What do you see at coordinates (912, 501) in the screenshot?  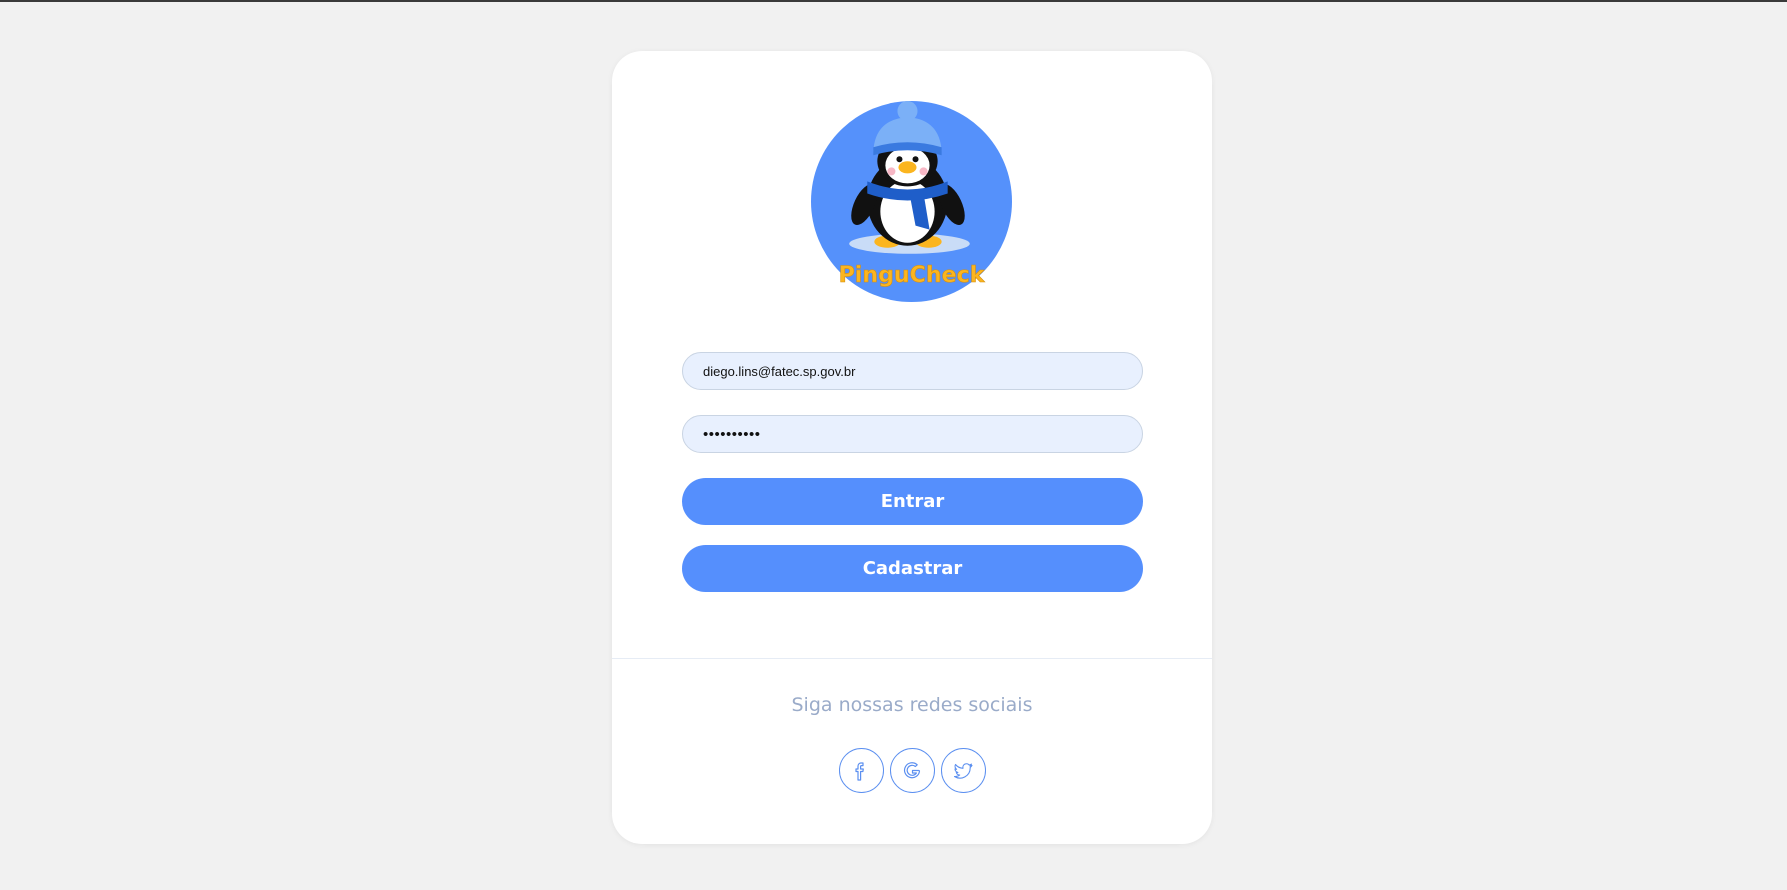 I see `login-button: Entrar` at bounding box center [912, 501].